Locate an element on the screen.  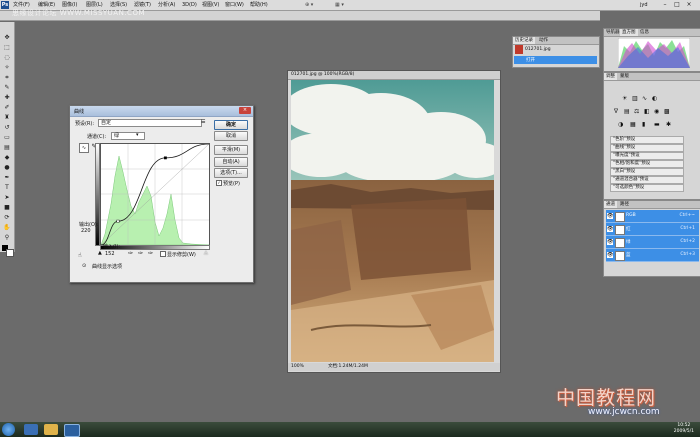
channel-row-green: 👁 绿 Ctrl+2 is located at coordinates (652, 242).